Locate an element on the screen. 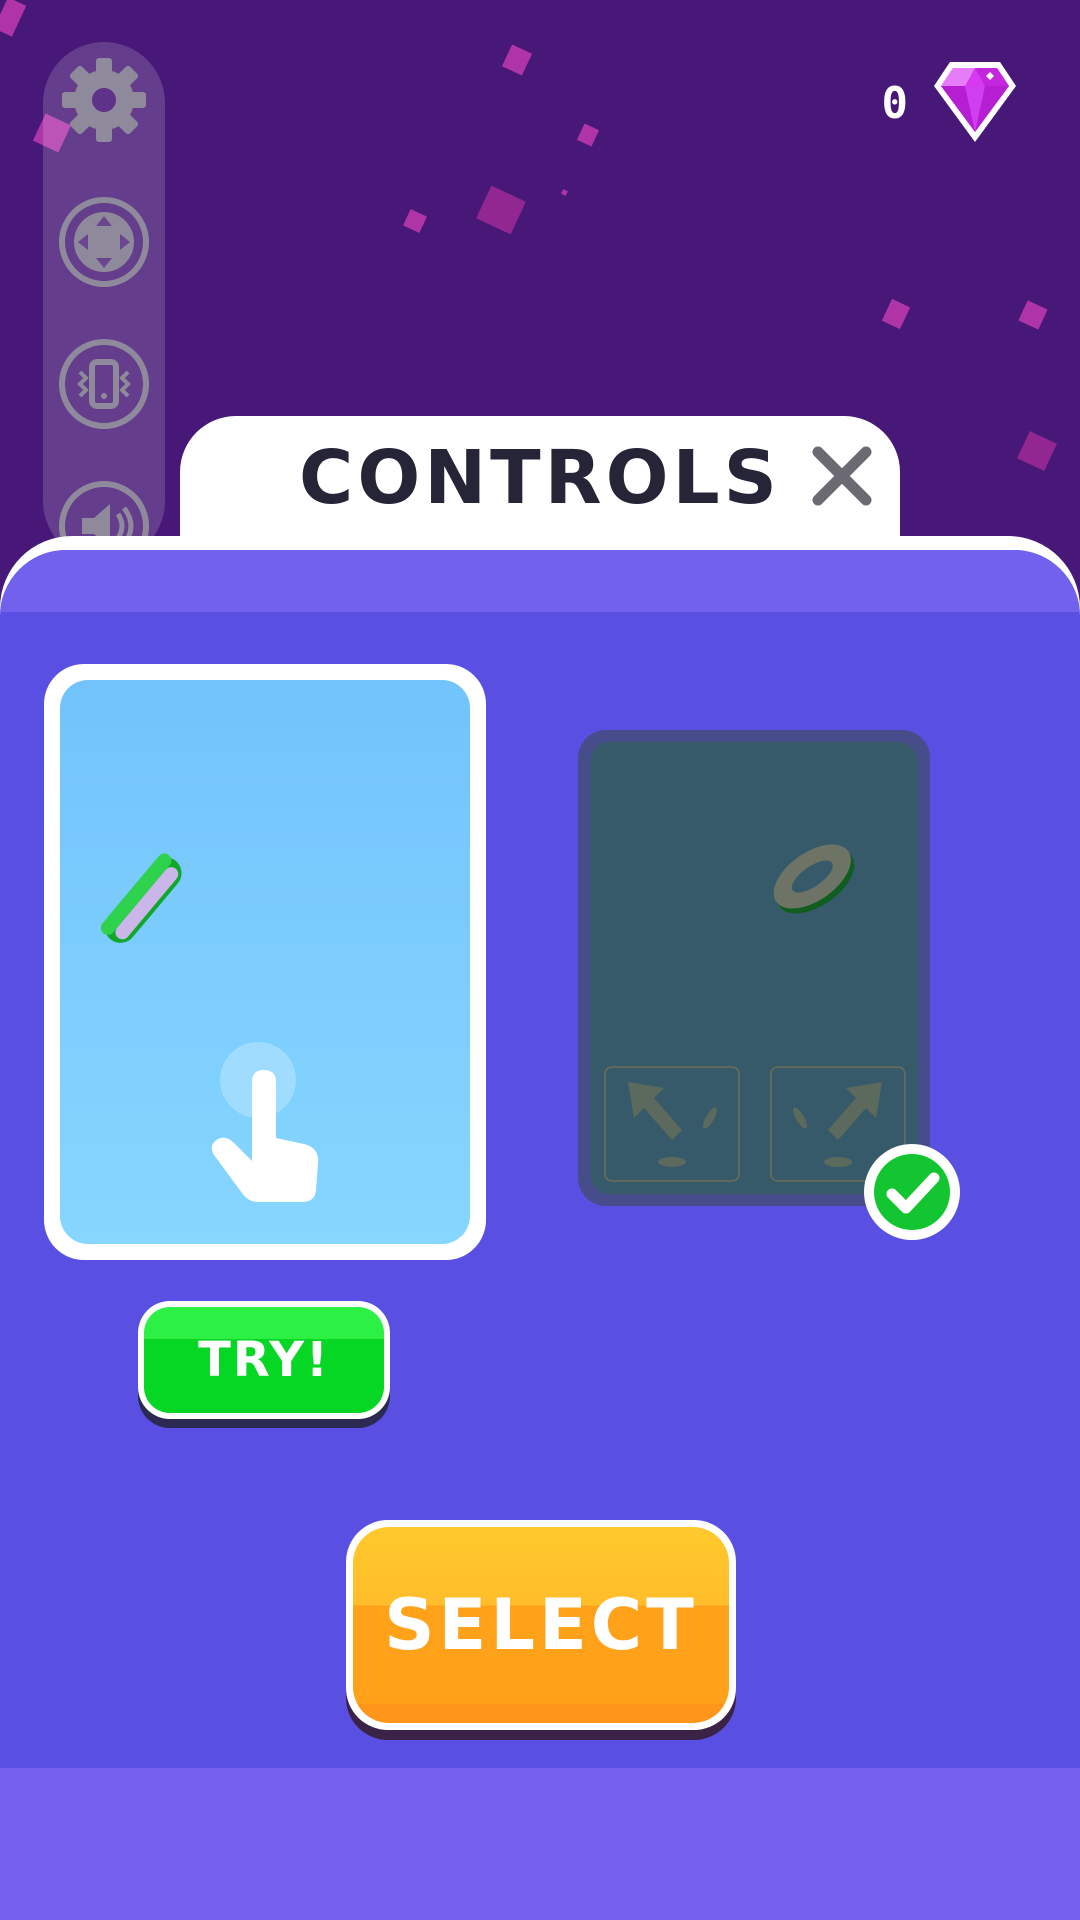 This screenshot has height=1920, width=1080. joystick-icon is located at coordinates (104, 242).